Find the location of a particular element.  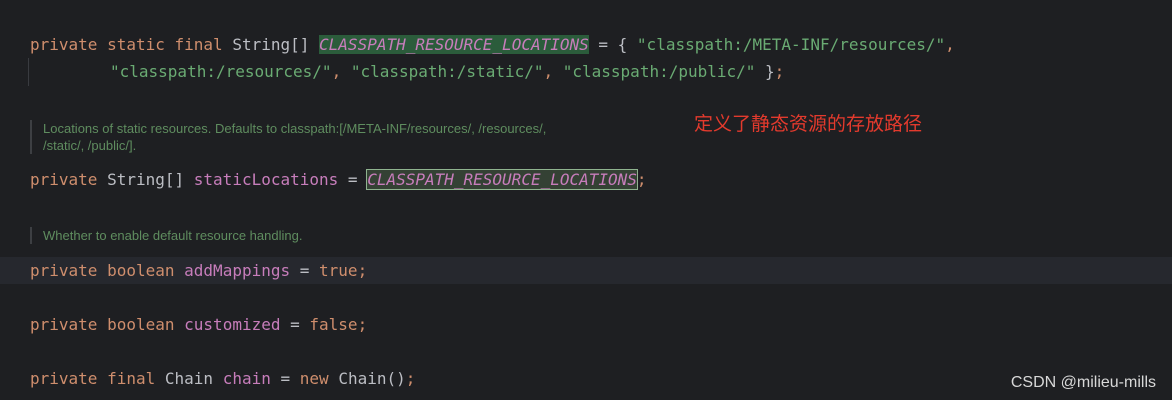

field-customized: customized is located at coordinates (232, 324).